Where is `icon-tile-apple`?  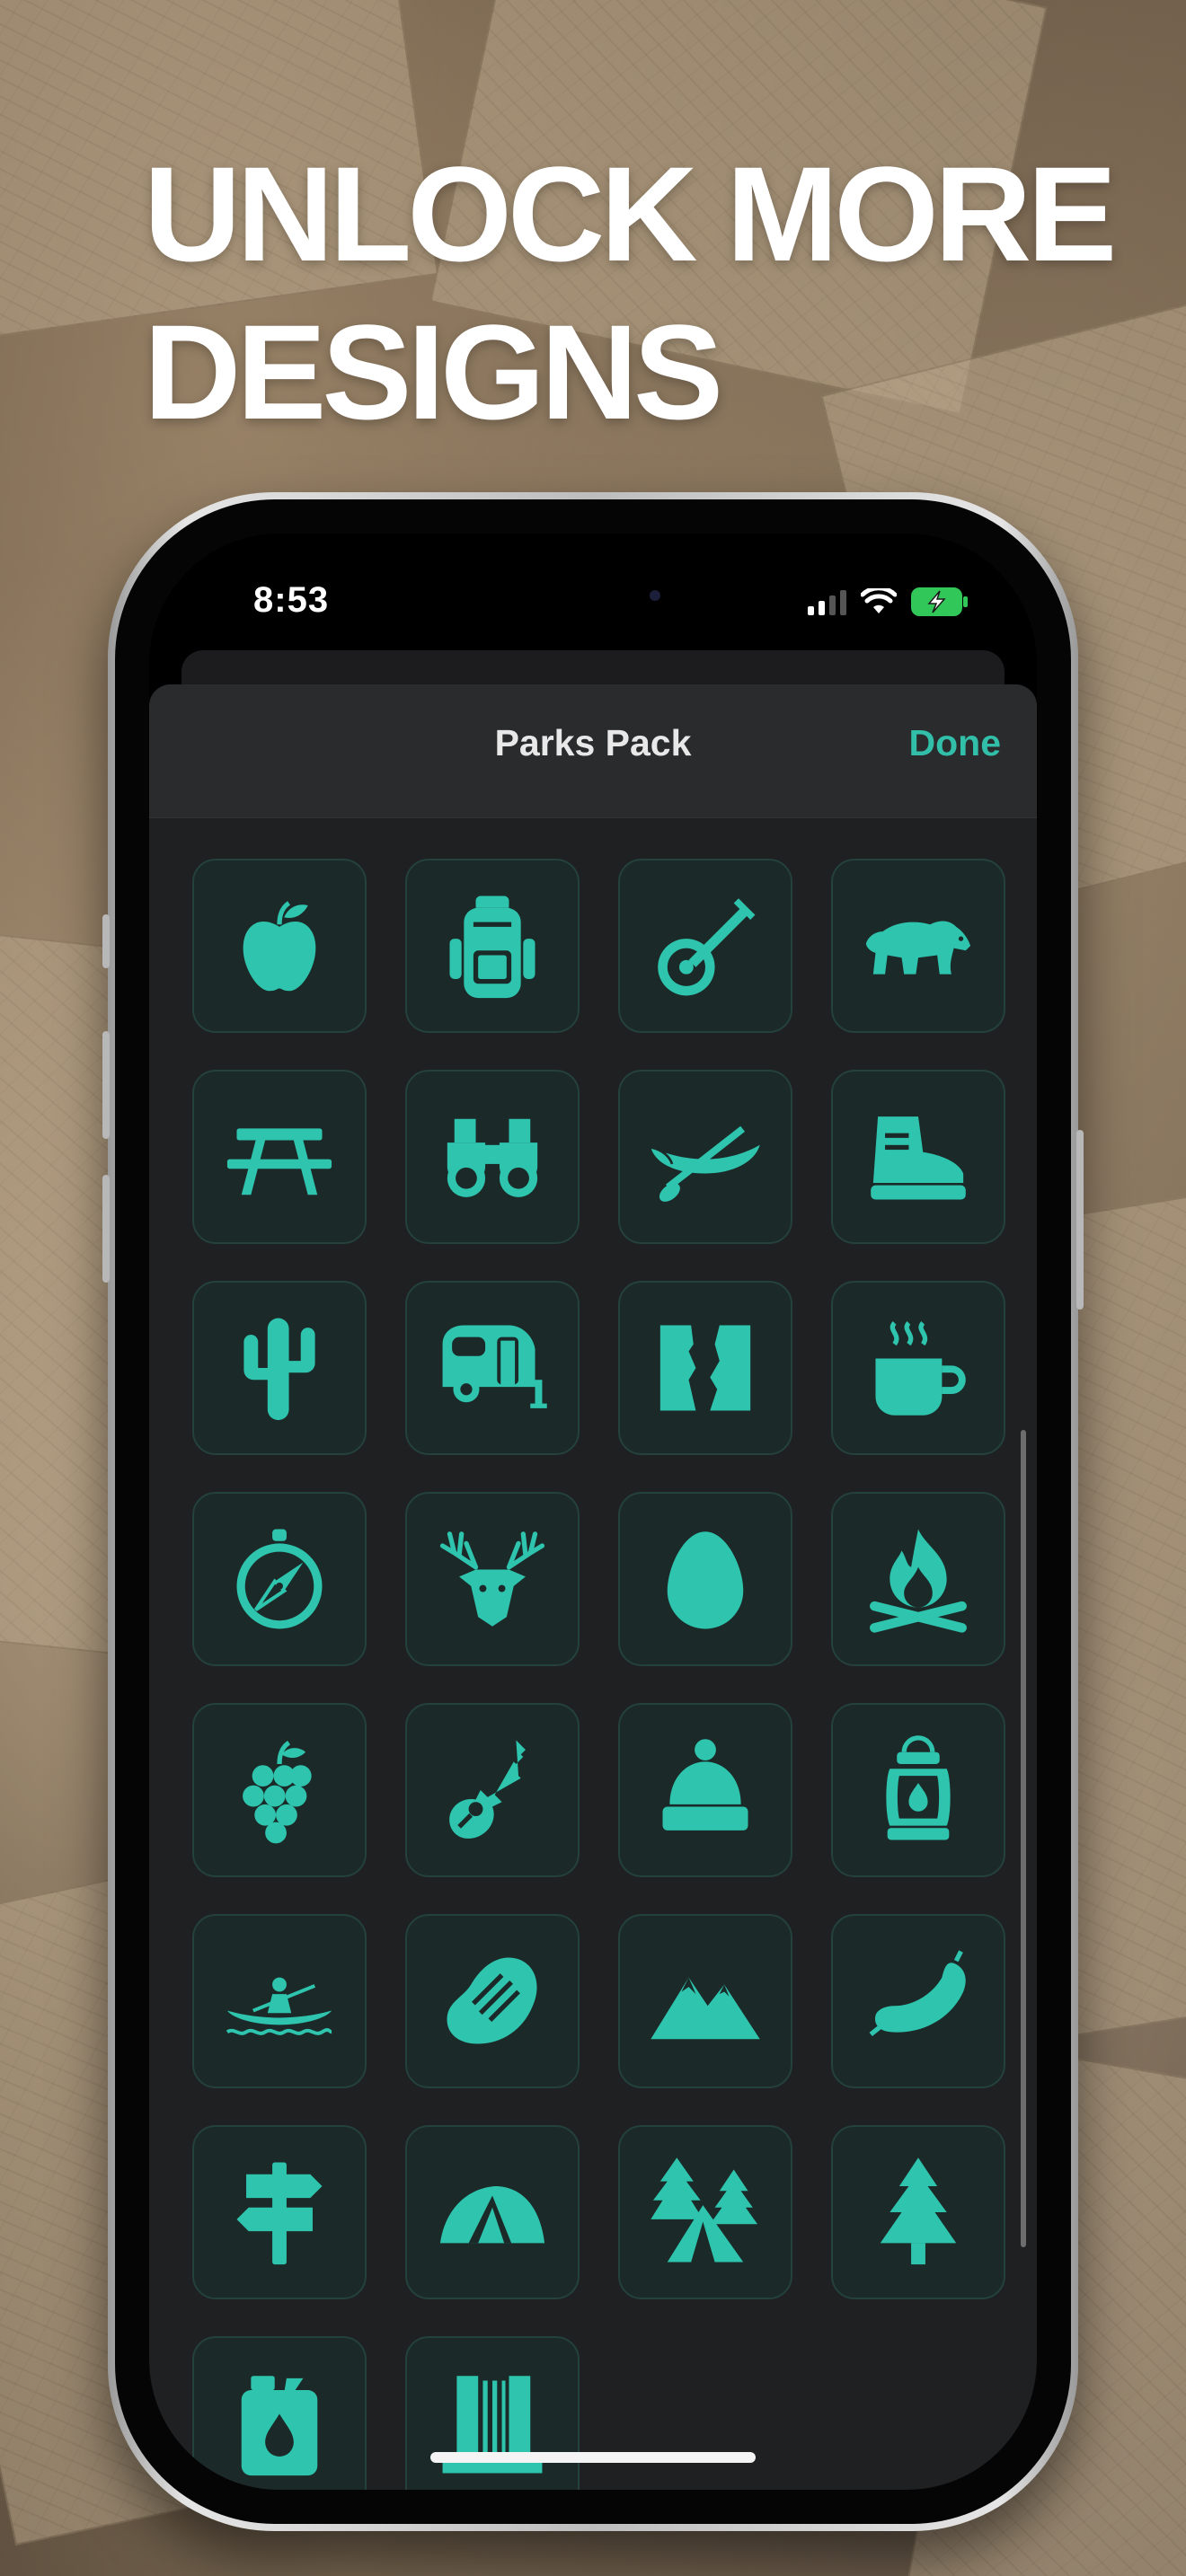
icon-tile-apple is located at coordinates (279, 946).